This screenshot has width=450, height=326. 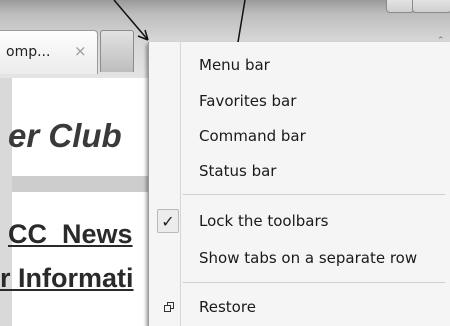 What do you see at coordinates (67, 278) in the screenshot?
I see `information-link: r Informati` at bounding box center [67, 278].